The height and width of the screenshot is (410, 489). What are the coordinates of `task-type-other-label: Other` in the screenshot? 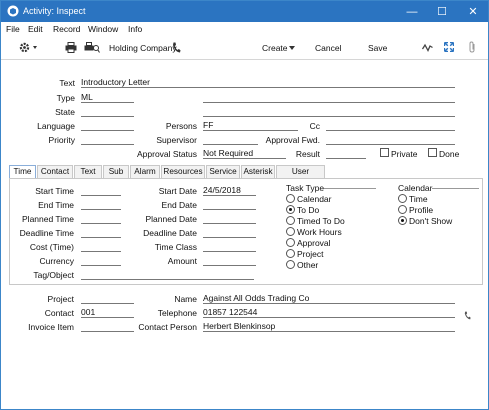 It's located at (308, 265).